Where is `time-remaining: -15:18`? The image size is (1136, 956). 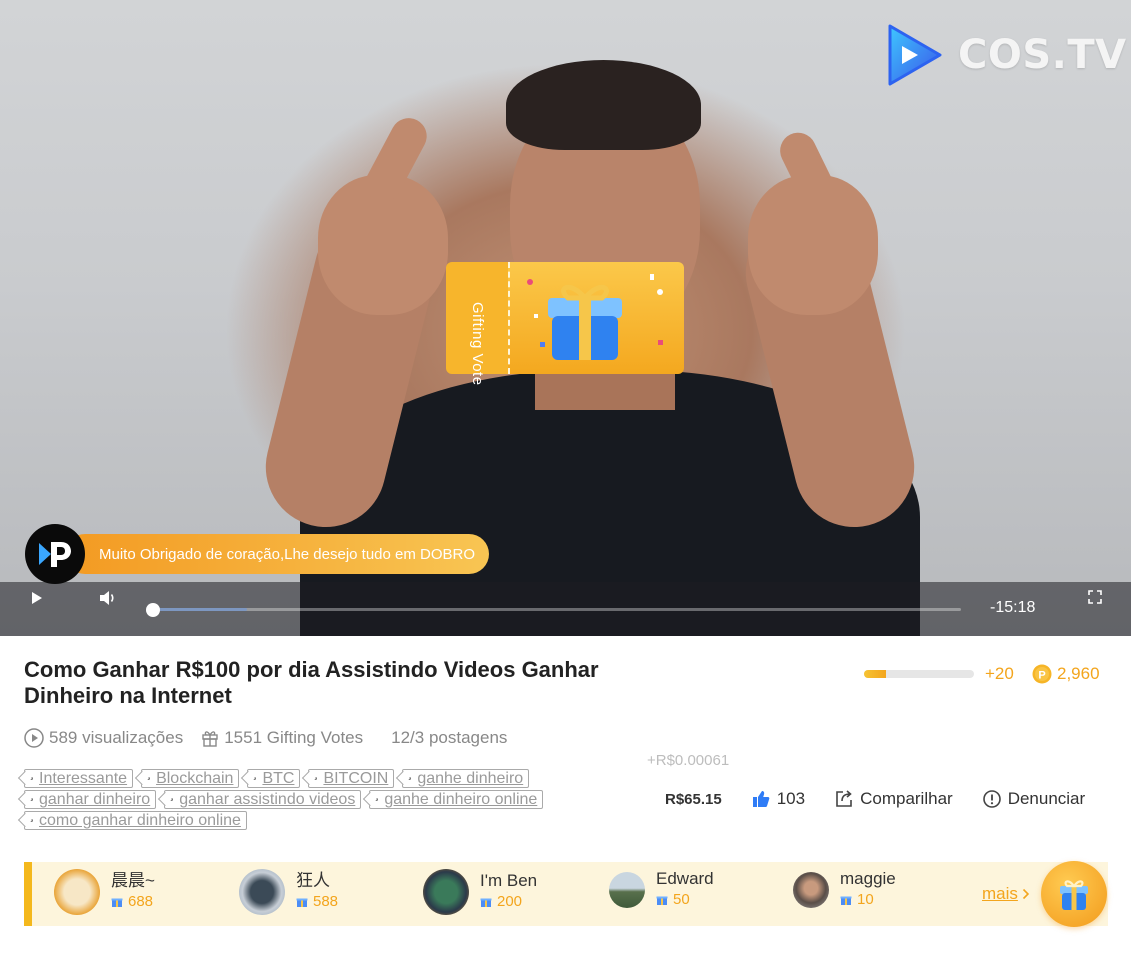
time-remaining: -15:18 is located at coordinates (1013, 607).